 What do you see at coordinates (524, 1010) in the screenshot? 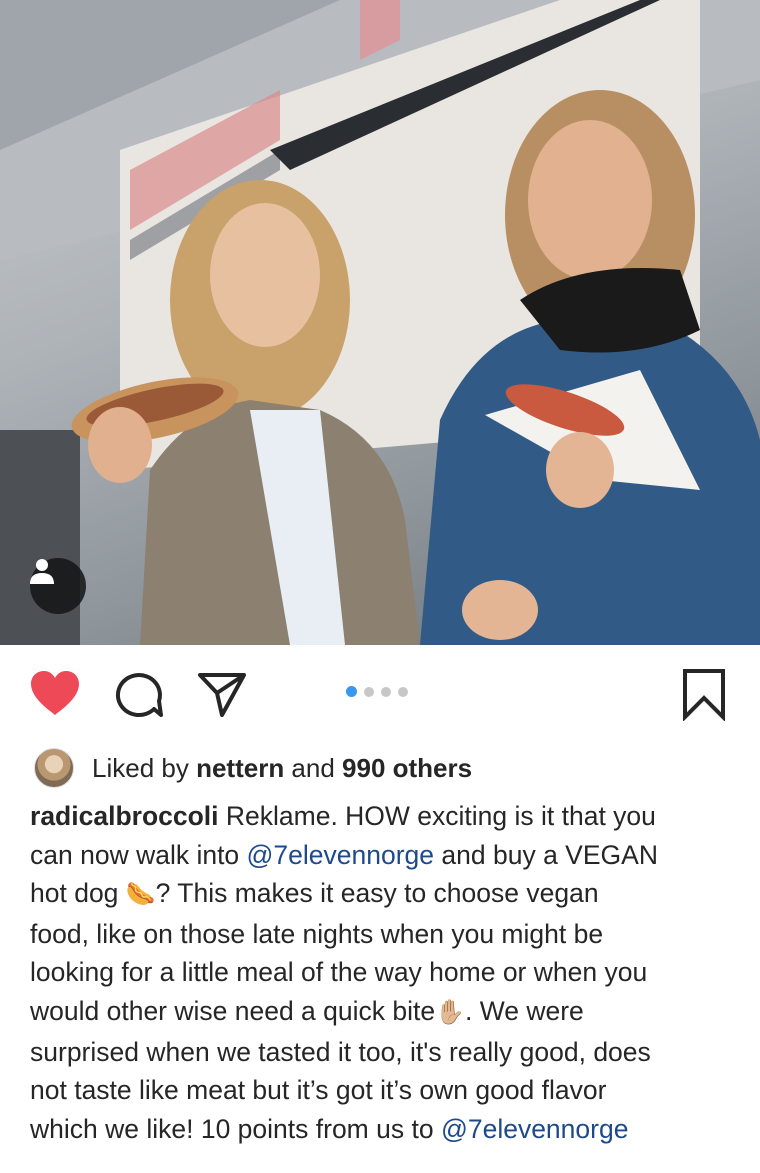
I see `caption-text: . We were` at bounding box center [524, 1010].